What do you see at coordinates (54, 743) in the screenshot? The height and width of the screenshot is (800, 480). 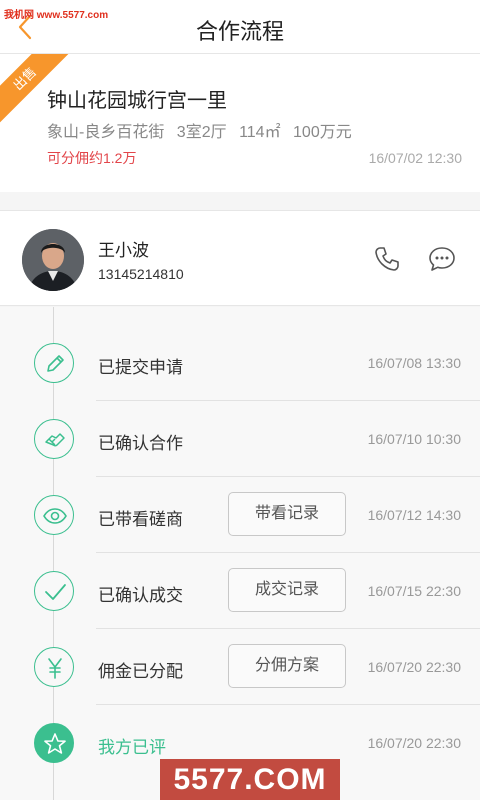 I see `star-icon` at bounding box center [54, 743].